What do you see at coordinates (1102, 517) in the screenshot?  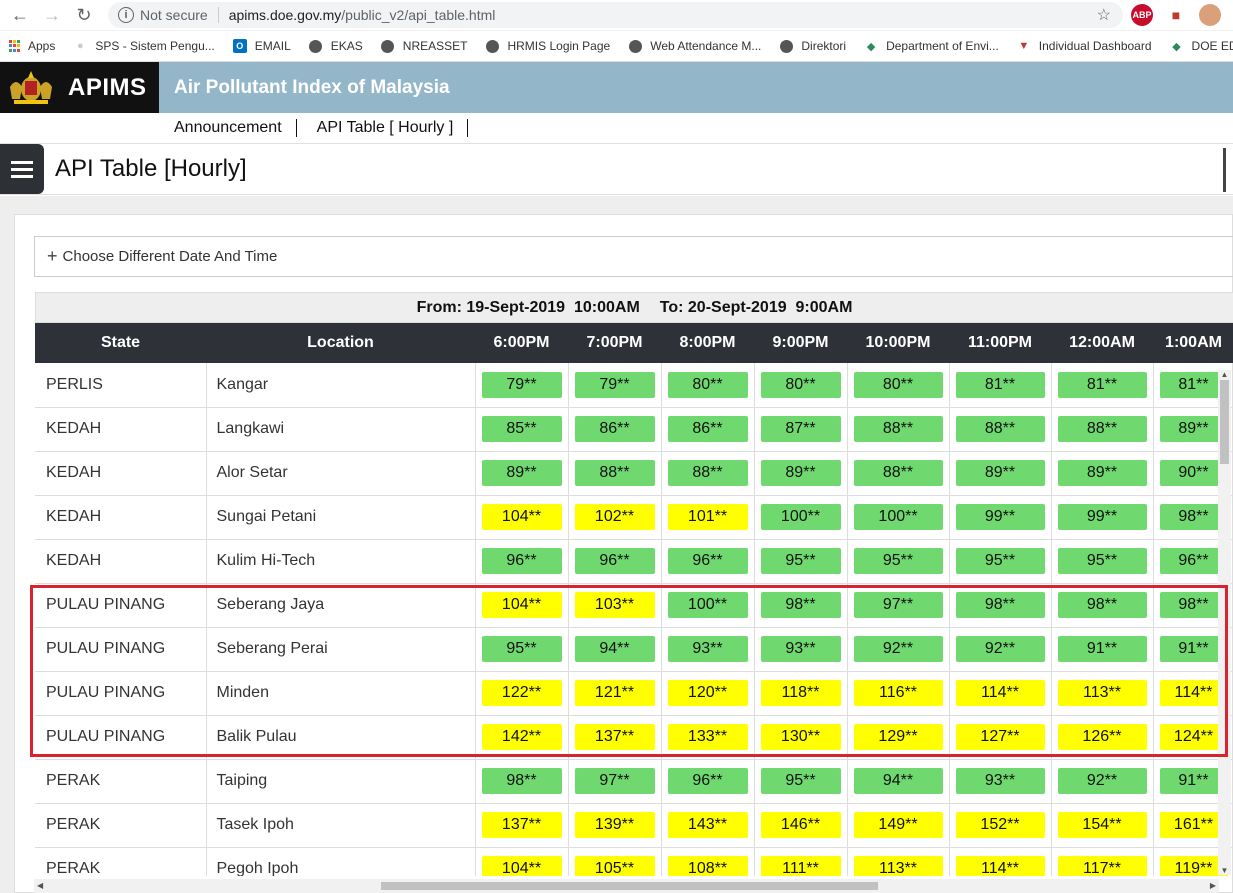 I see `api-value-badge: 99**` at bounding box center [1102, 517].